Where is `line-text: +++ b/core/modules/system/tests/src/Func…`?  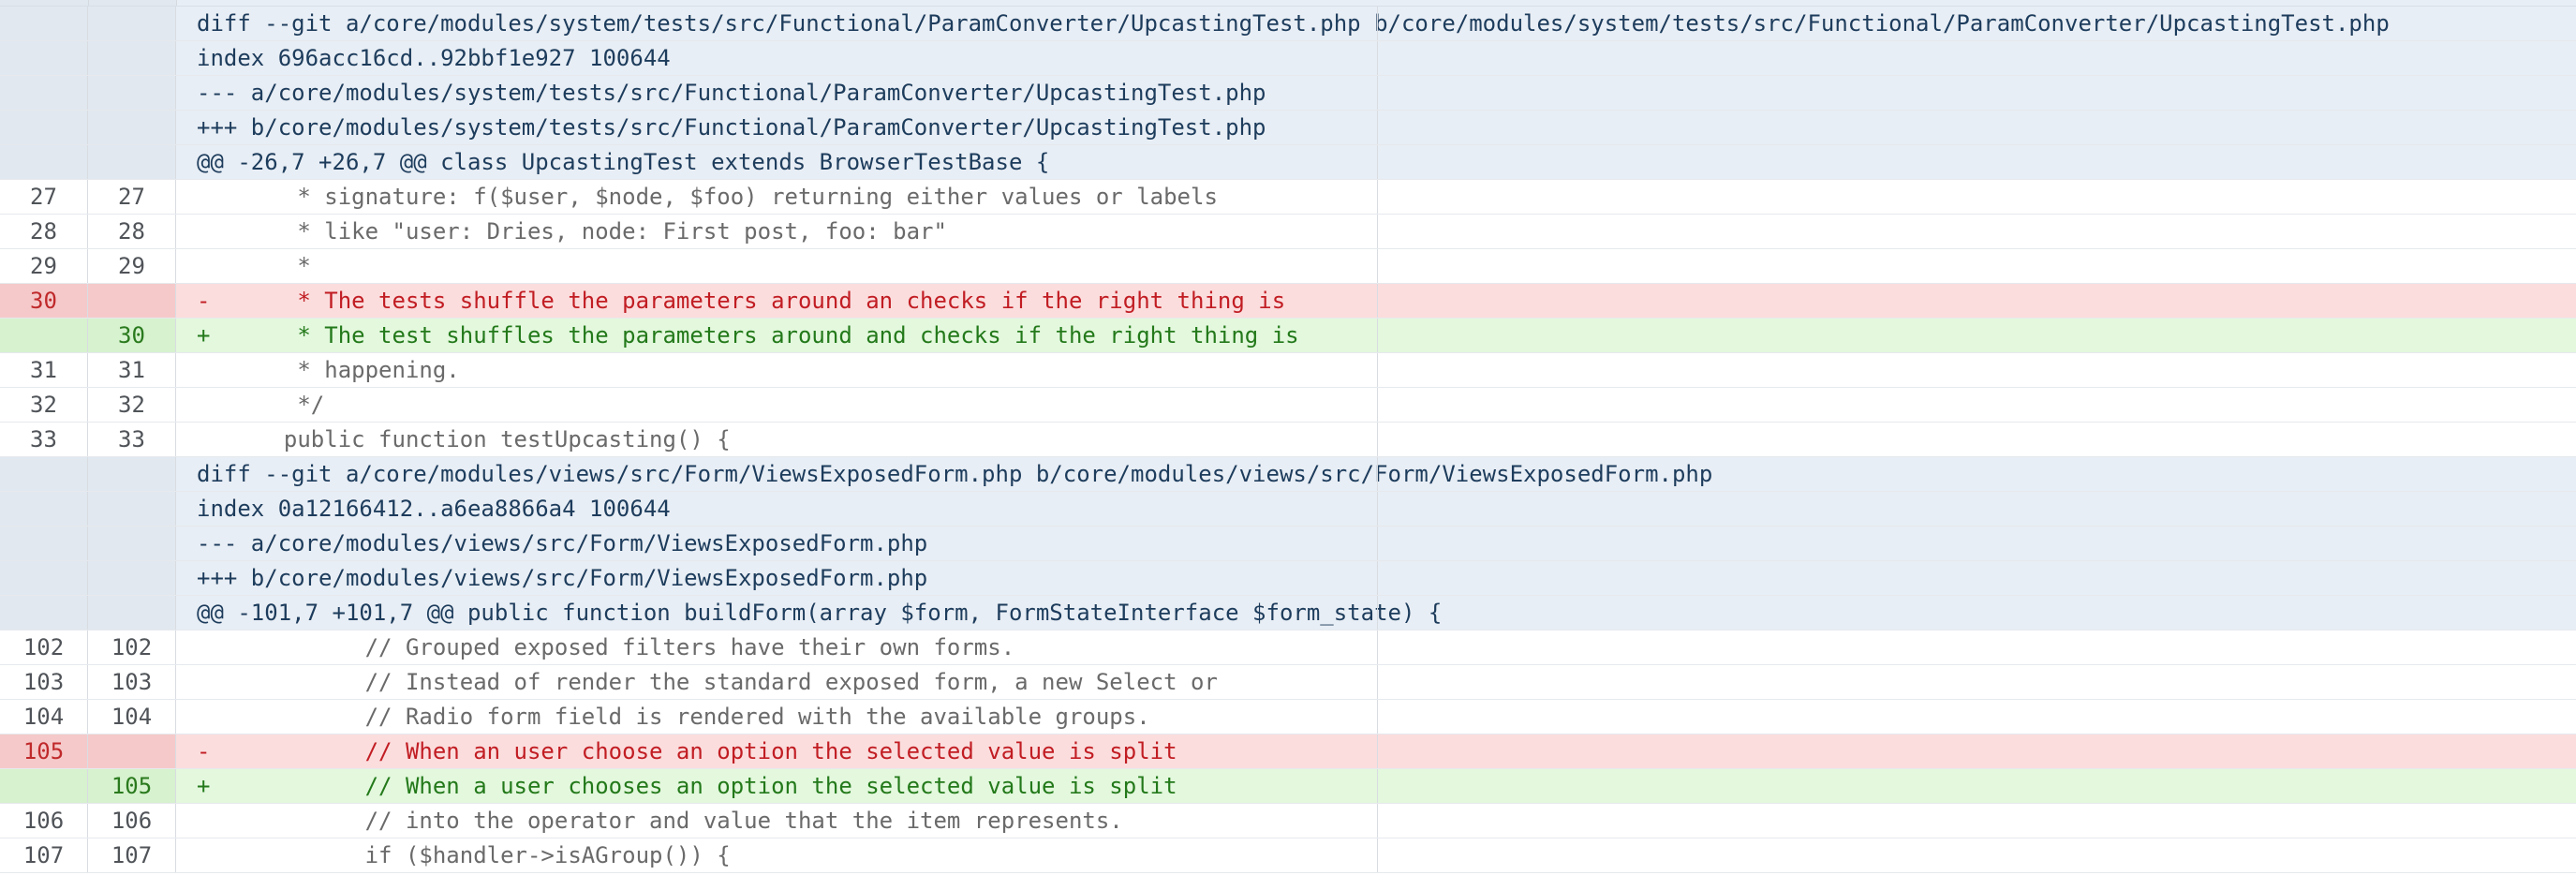
line-text: +++ b/core/modules/system/tests/src/Func… is located at coordinates (731, 127).